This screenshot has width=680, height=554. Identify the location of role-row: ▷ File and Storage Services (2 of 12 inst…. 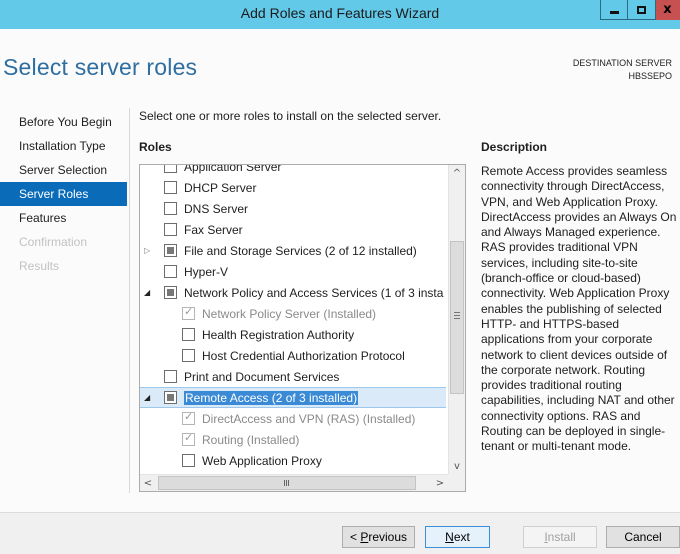
(292, 250).